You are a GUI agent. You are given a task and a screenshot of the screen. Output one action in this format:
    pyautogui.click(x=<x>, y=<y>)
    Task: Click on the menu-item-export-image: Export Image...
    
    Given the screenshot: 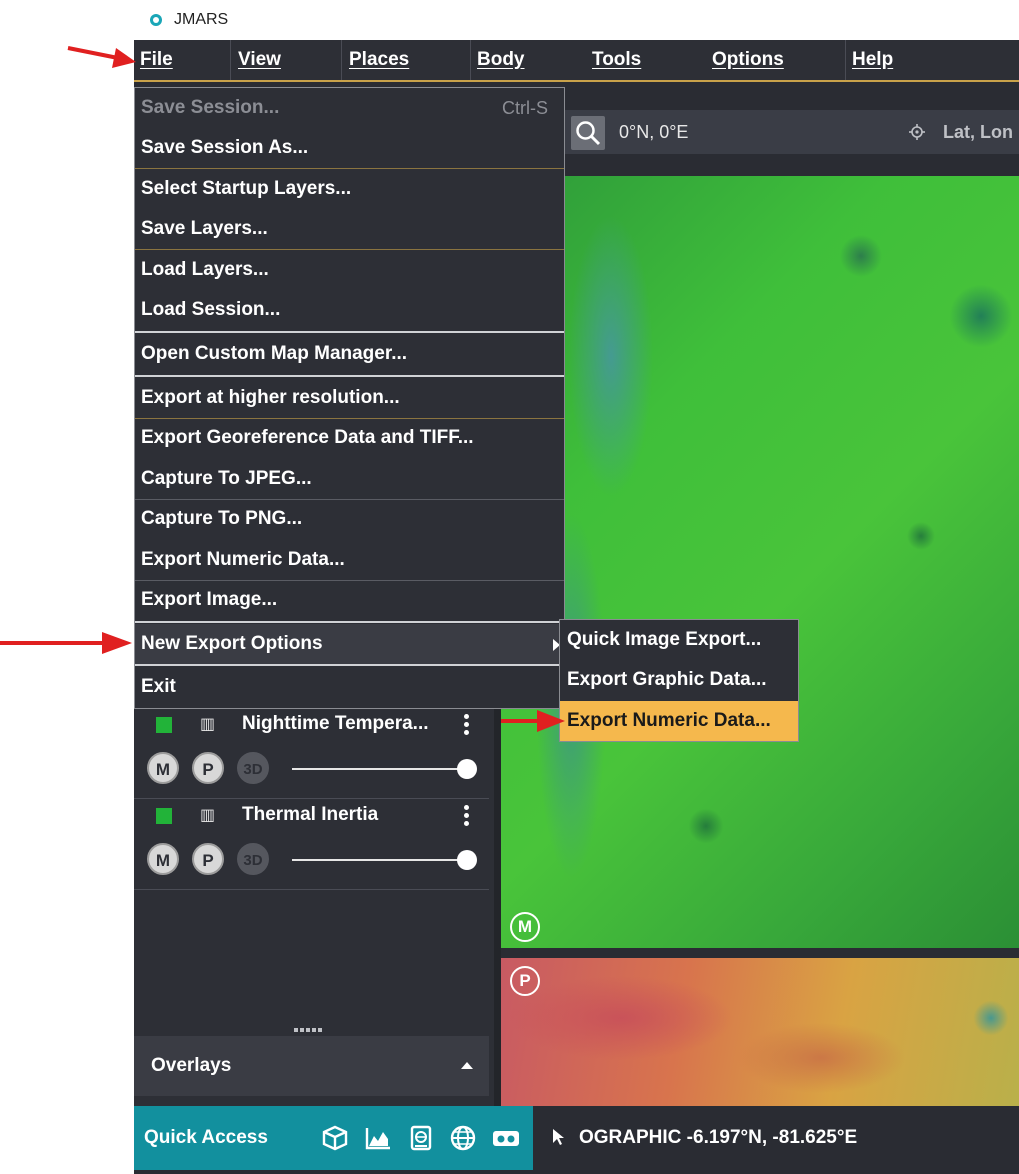 What is the action you would take?
    pyautogui.click(x=349, y=600)
    